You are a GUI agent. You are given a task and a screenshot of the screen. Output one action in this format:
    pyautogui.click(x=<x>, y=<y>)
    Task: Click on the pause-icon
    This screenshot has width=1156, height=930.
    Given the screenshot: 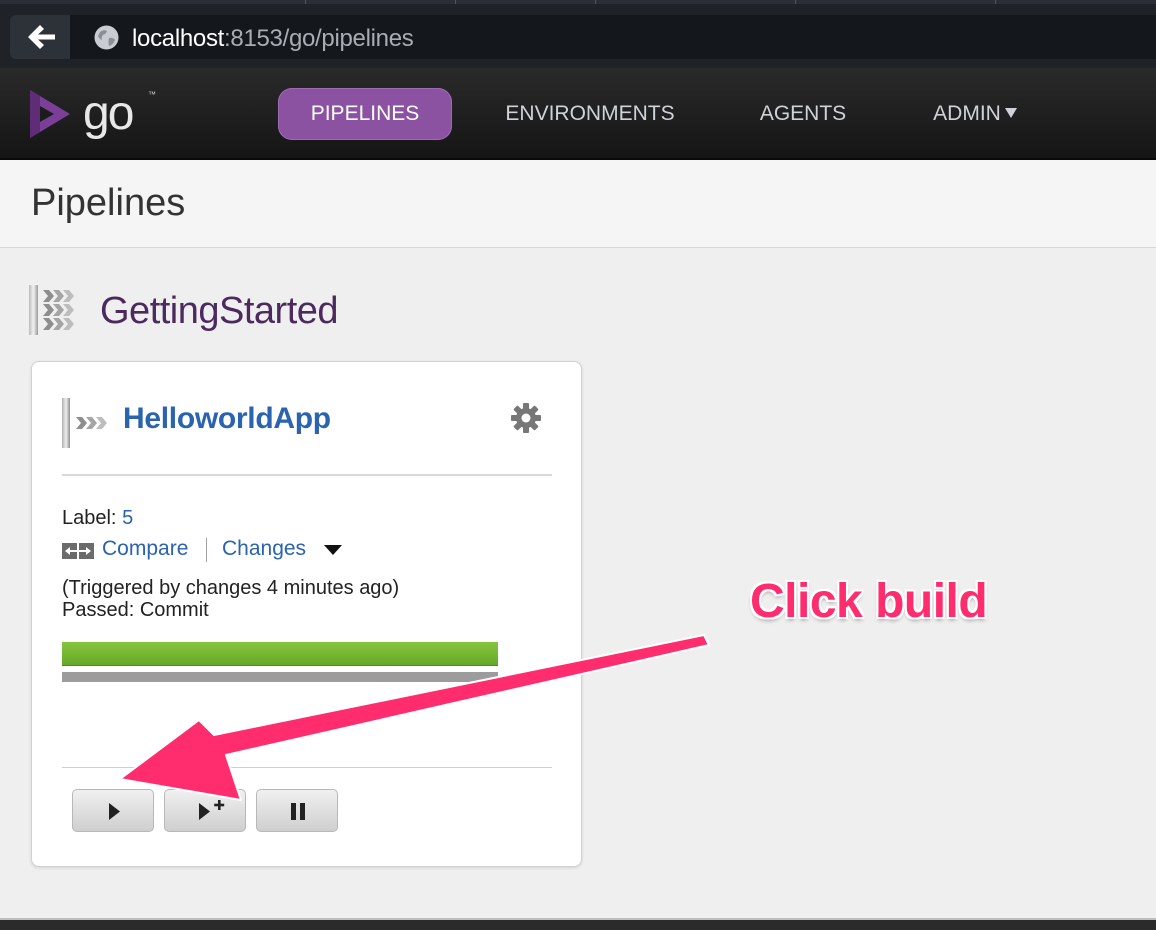 What is the action you would take?
    pyautogui.click(x=298, y=811)
    